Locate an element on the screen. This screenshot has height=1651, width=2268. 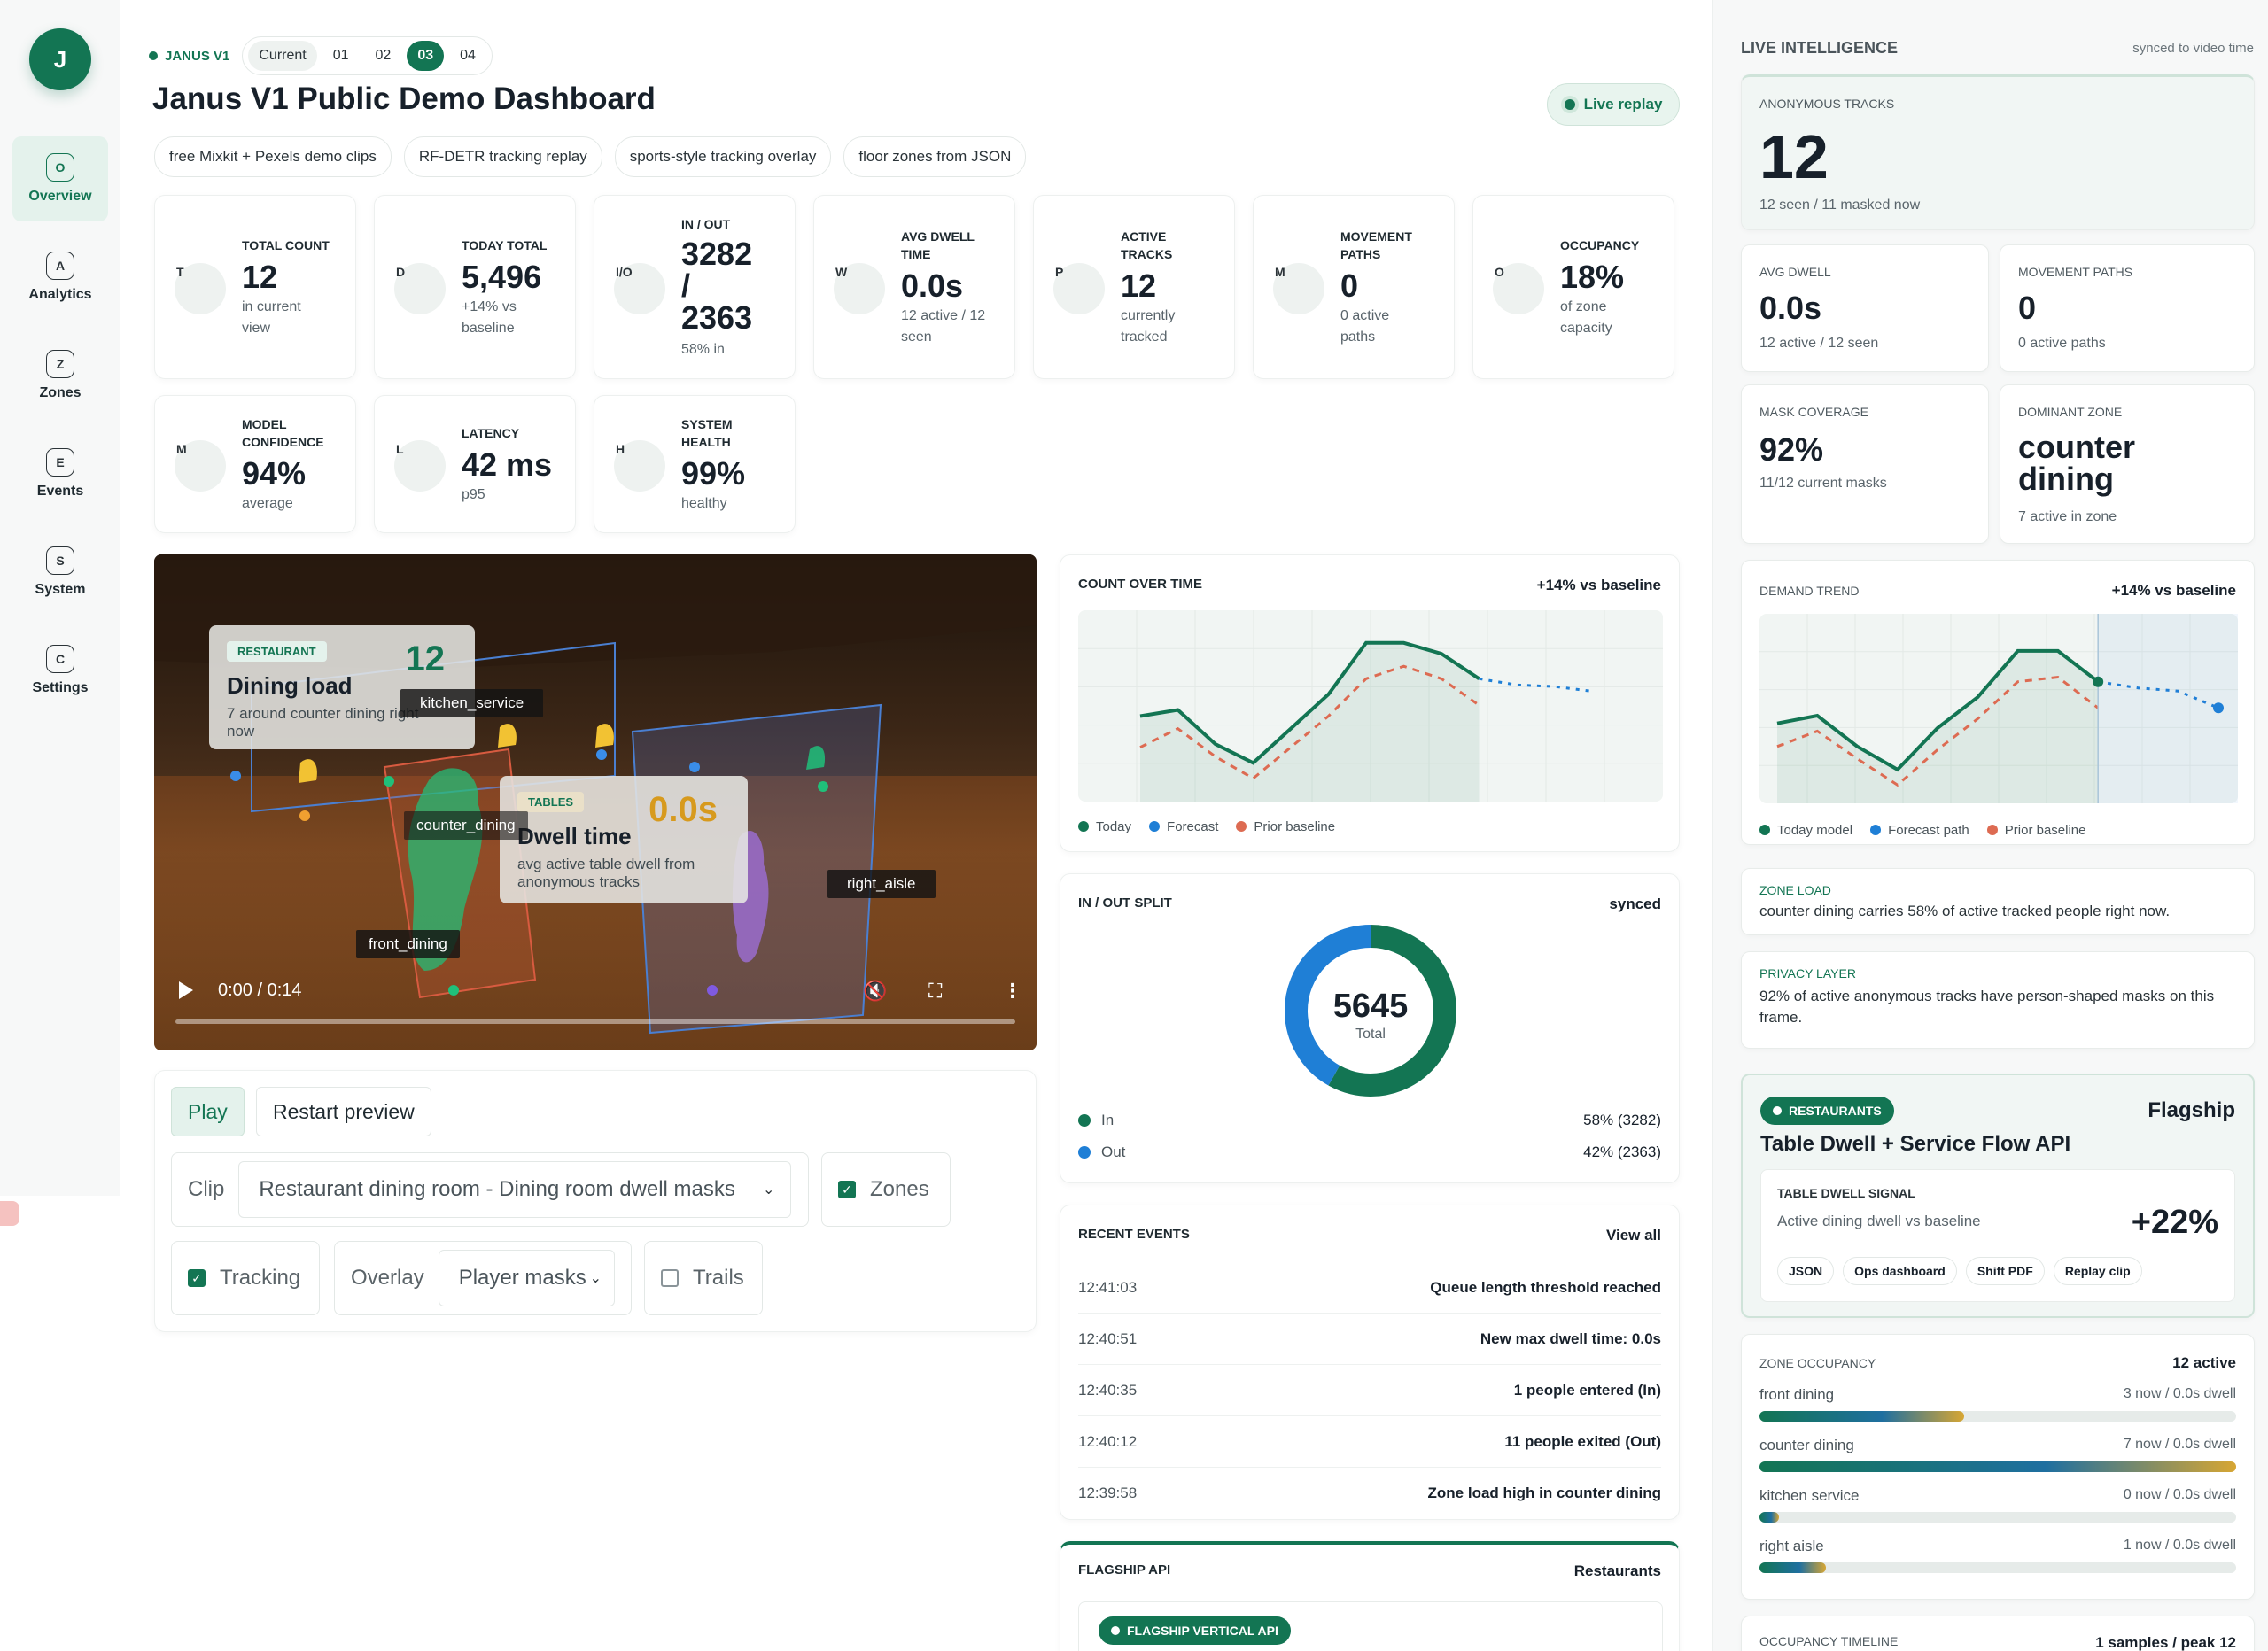
movement-value: 0 is located at coordinates (2027, 308).